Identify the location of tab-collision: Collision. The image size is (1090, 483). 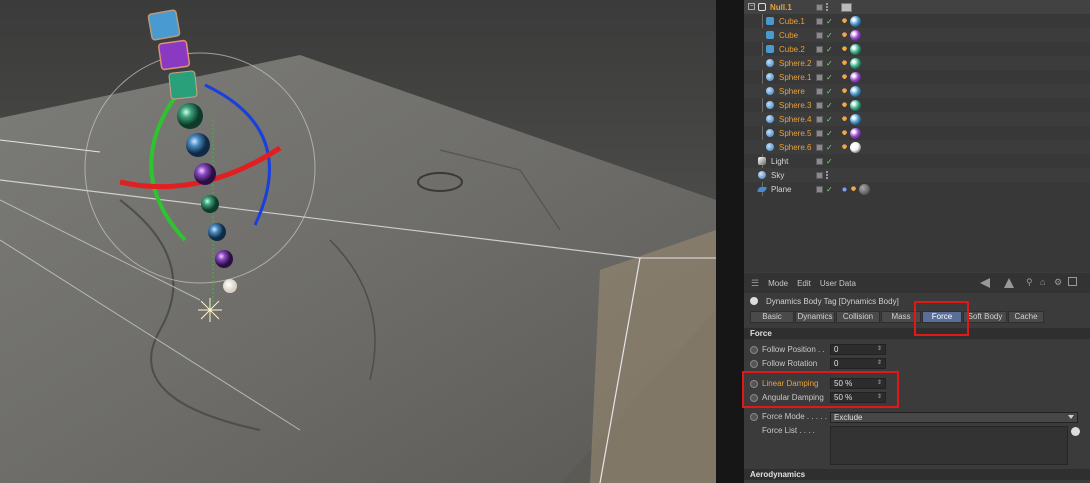
(858, 317).